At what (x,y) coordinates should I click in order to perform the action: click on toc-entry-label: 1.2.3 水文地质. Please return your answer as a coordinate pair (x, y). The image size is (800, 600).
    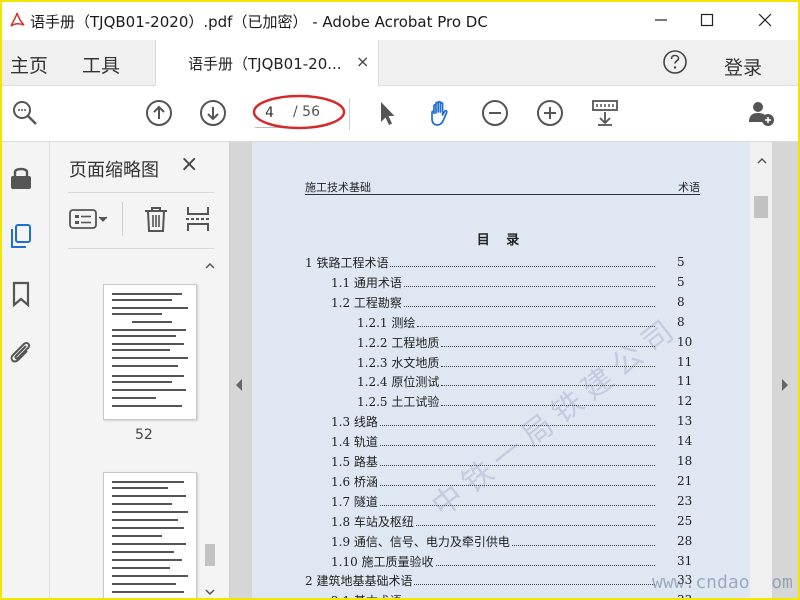
    Looking at the image, I should click on (398, 362).